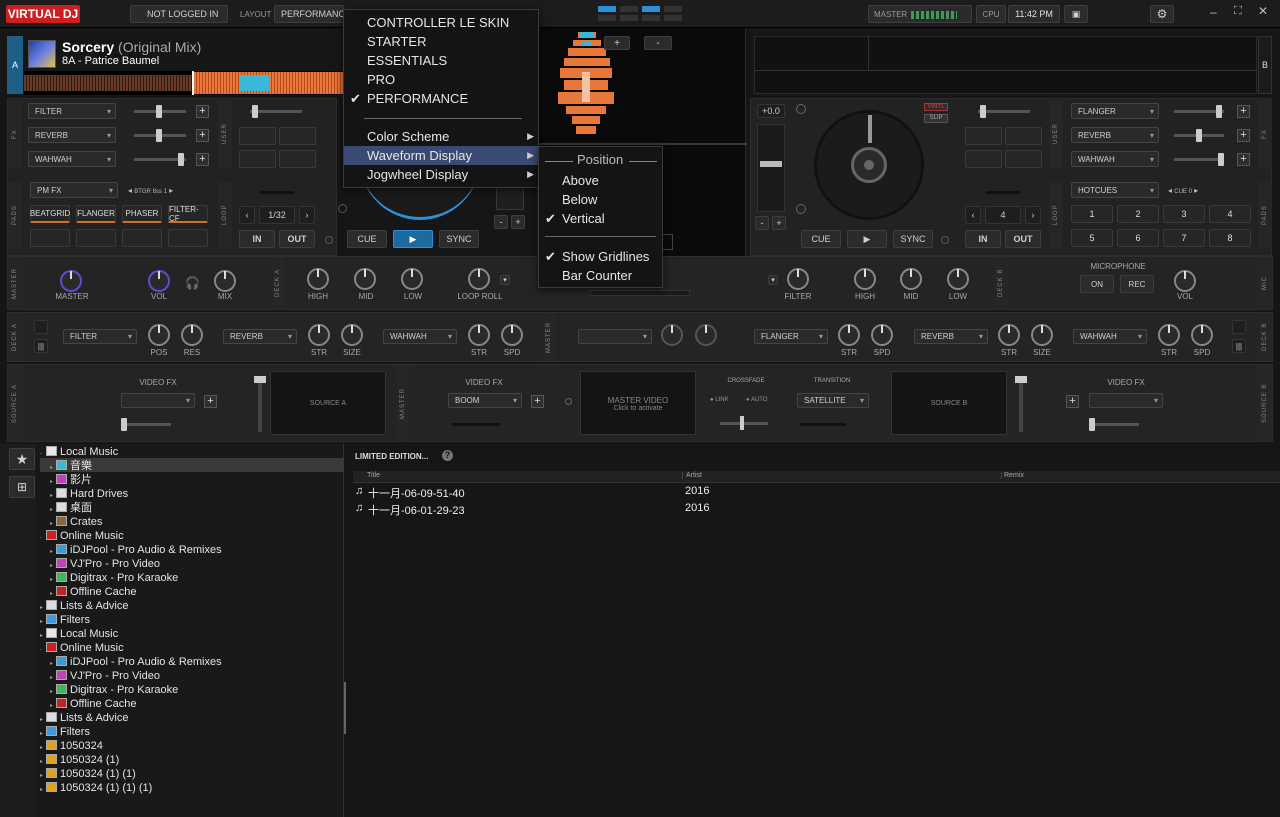  Describe the element at coordinates (79, 452) in the screenshot. I see `tree-item: - Local Music` at that location.